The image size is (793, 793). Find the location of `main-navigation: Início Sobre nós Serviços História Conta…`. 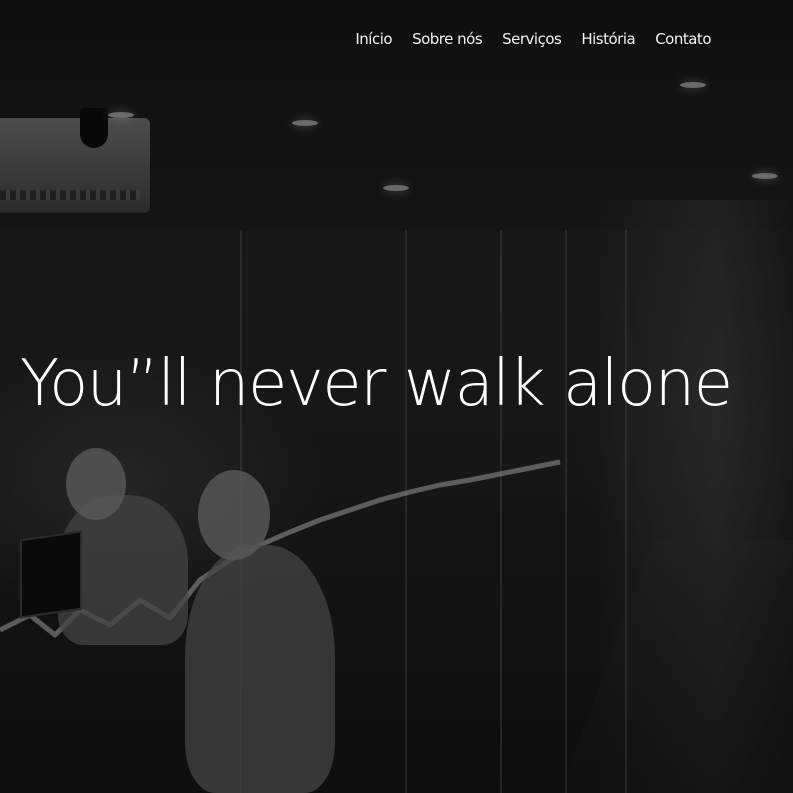

main-navigation: Início Sobre nós Serviços História Conta… is located at coordinates (533, 39).